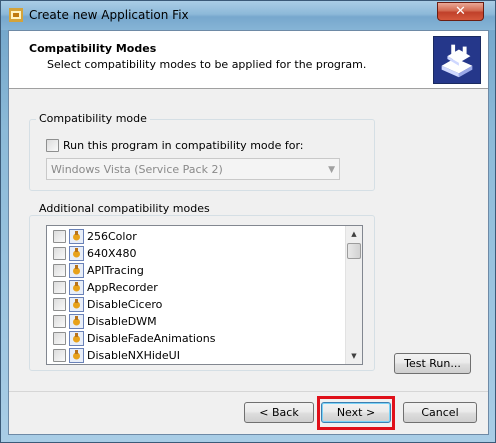 The width and height of the screenshot is (496, 443). Describe the element at coordinates (197, 270) in the screenshot. I see `list-item: APITracing` at that location.